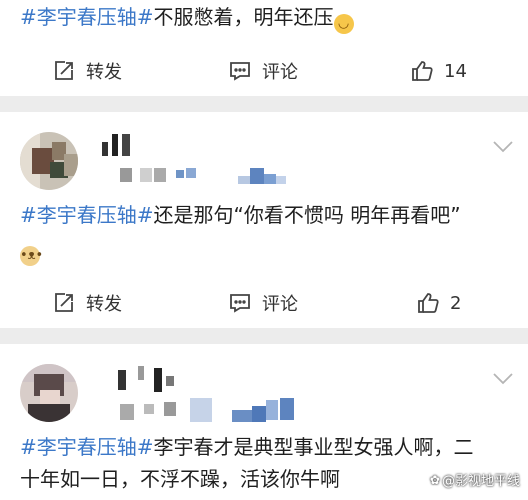 Image resolution: width=528 pixels, height=500 pixels. Describe the element at coordinates (180, 479) in the screenshot. I see `post-body-line-2: 十年如一日，不浮不躁，活该你牛啊` at that location.